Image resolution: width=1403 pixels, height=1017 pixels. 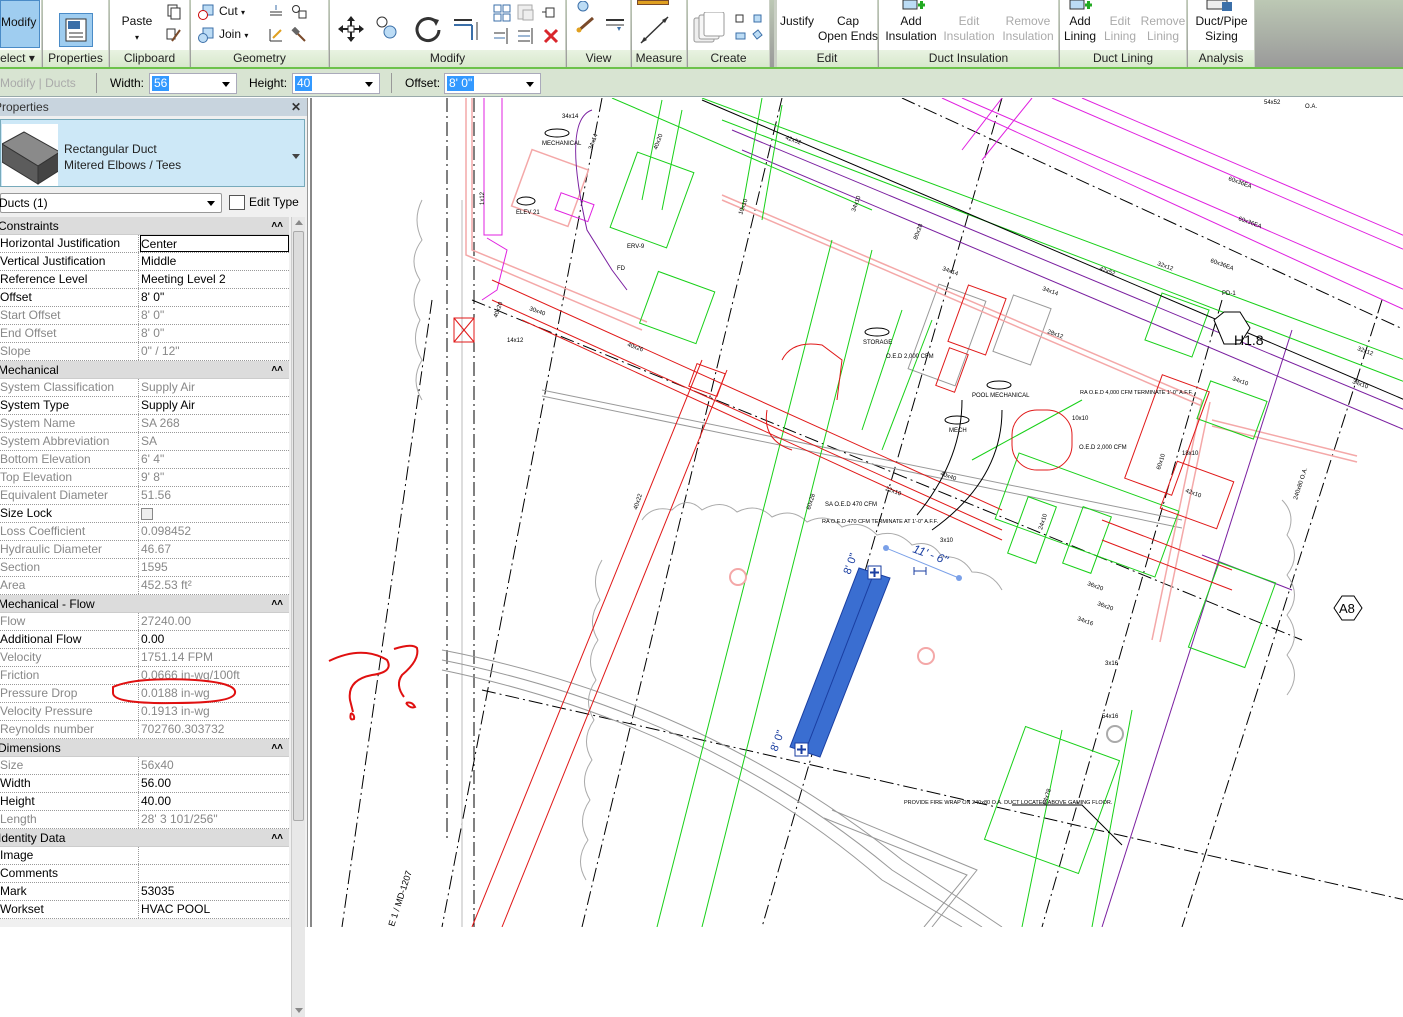 I want to click on property-value: 40.00, so click(x=215, y=801).